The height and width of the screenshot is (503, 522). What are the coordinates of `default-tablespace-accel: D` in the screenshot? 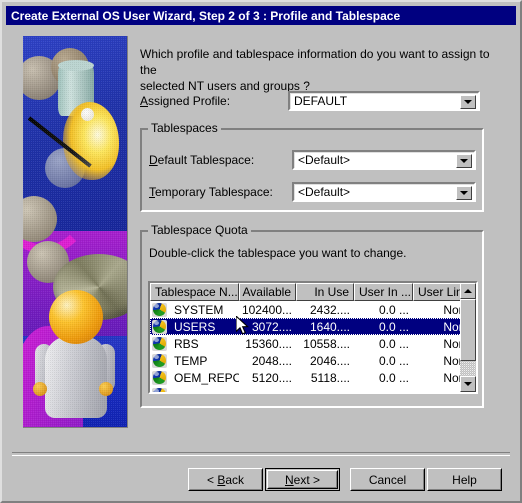 It's located at (153, 160).